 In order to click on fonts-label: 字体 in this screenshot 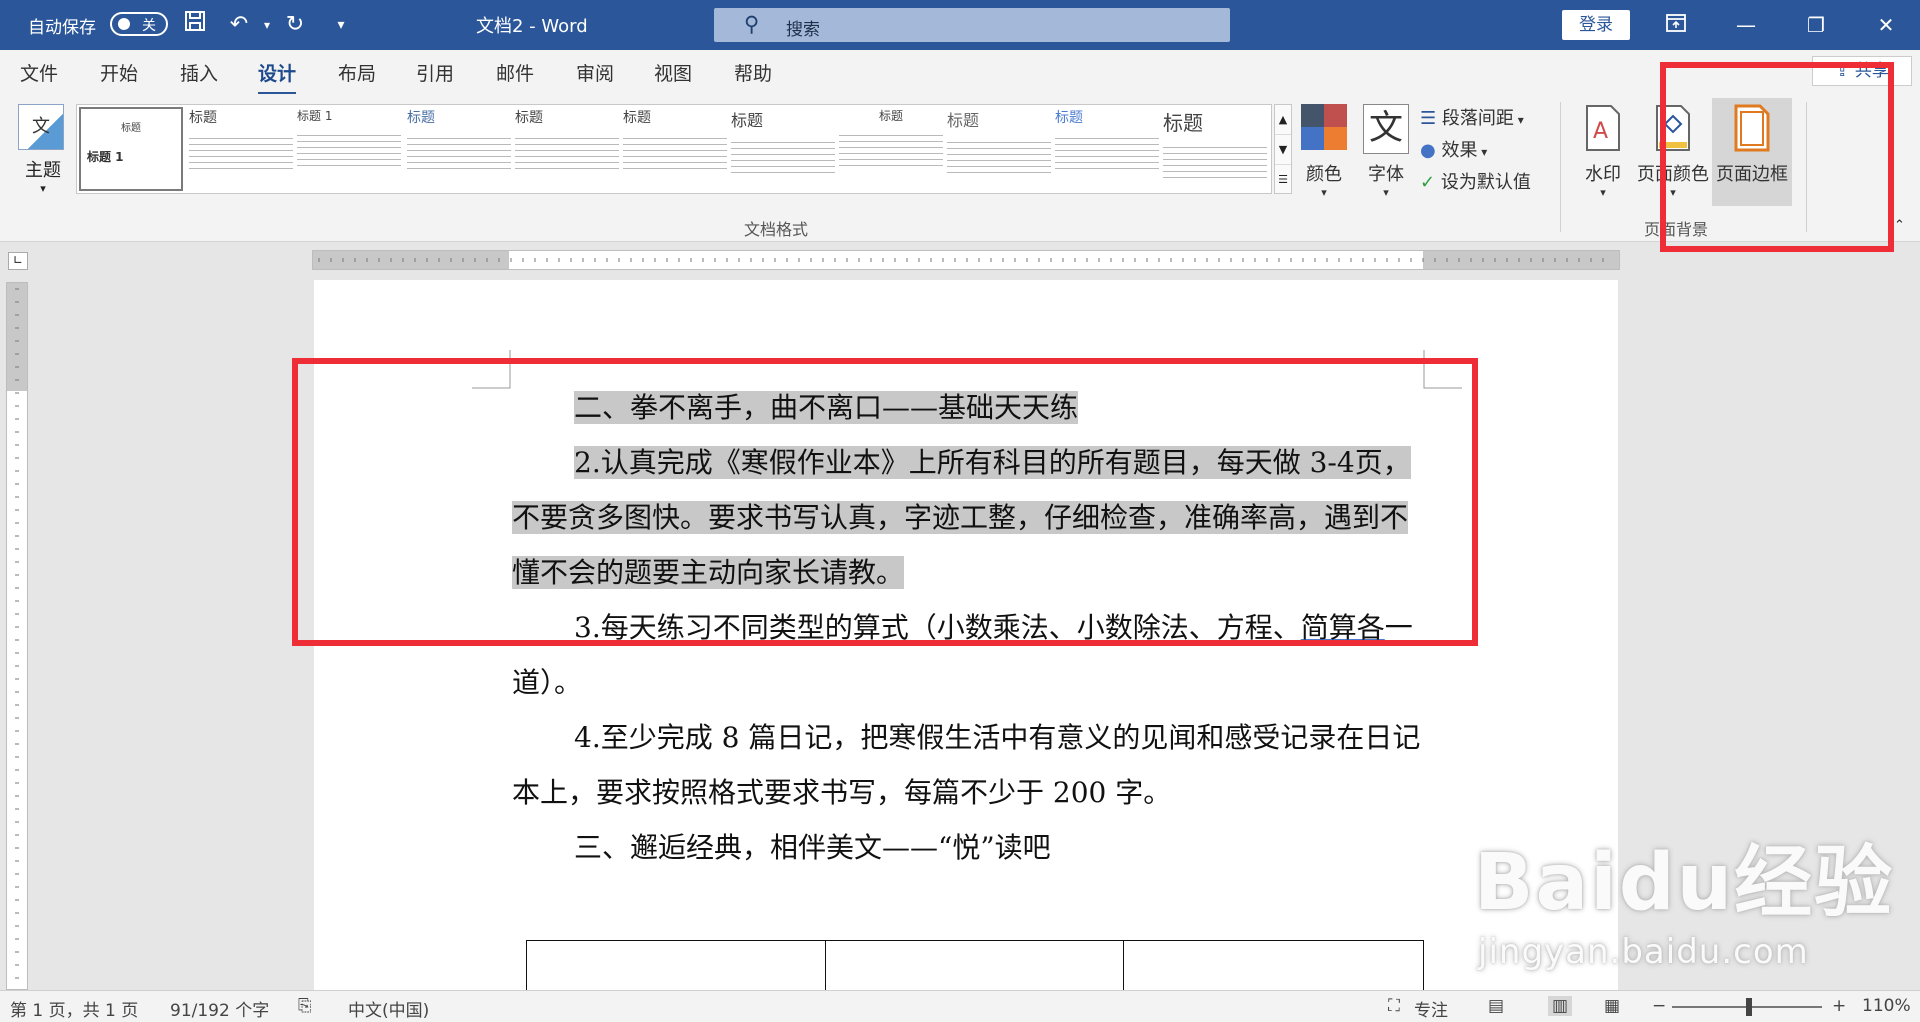, I will do `click(1386, 174)`.